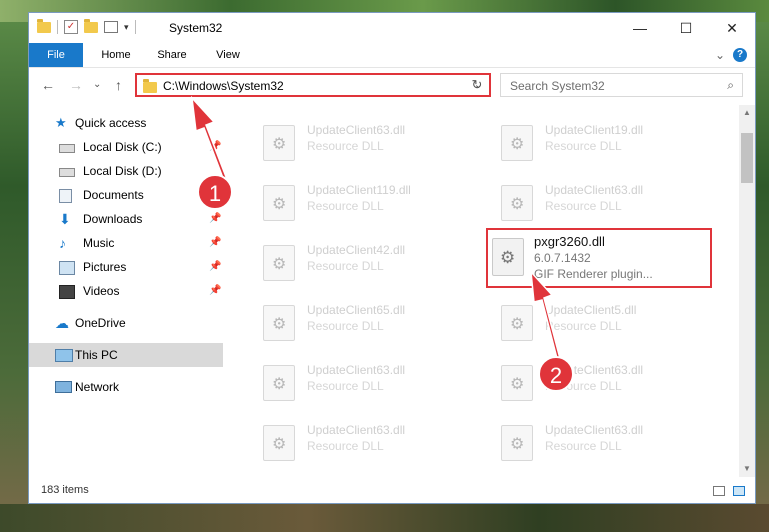 Image resolution: width=769 pixels, height=532 pixels. What do you see at coordinates (556, 374) in the screenshot?
I see `annotation-badge-2: 2` at bounding box center [556, 374].